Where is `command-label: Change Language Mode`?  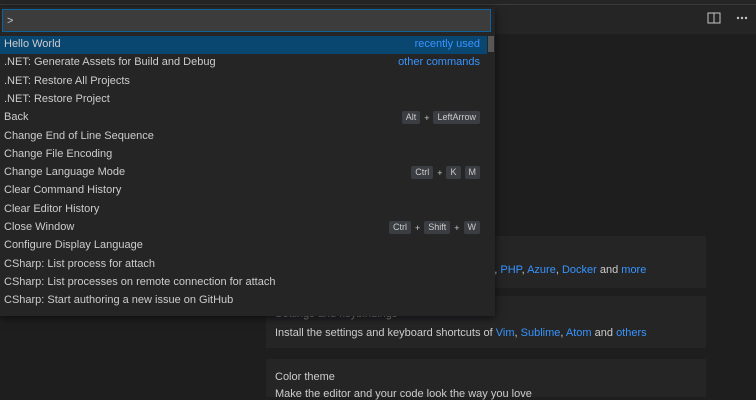 command-label: Change Language Mode is located at coordinates (65, 172).